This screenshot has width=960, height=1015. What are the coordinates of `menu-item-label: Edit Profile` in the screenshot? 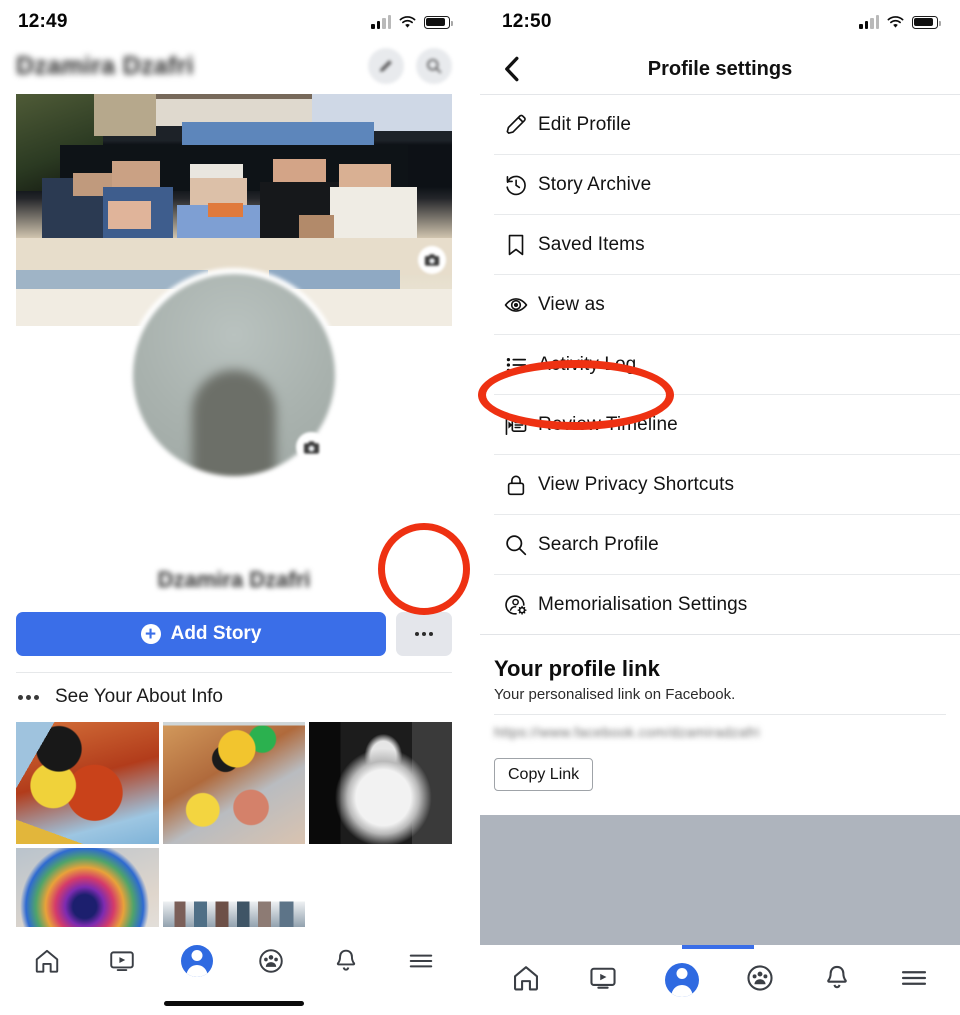 It's located at (585, 124).